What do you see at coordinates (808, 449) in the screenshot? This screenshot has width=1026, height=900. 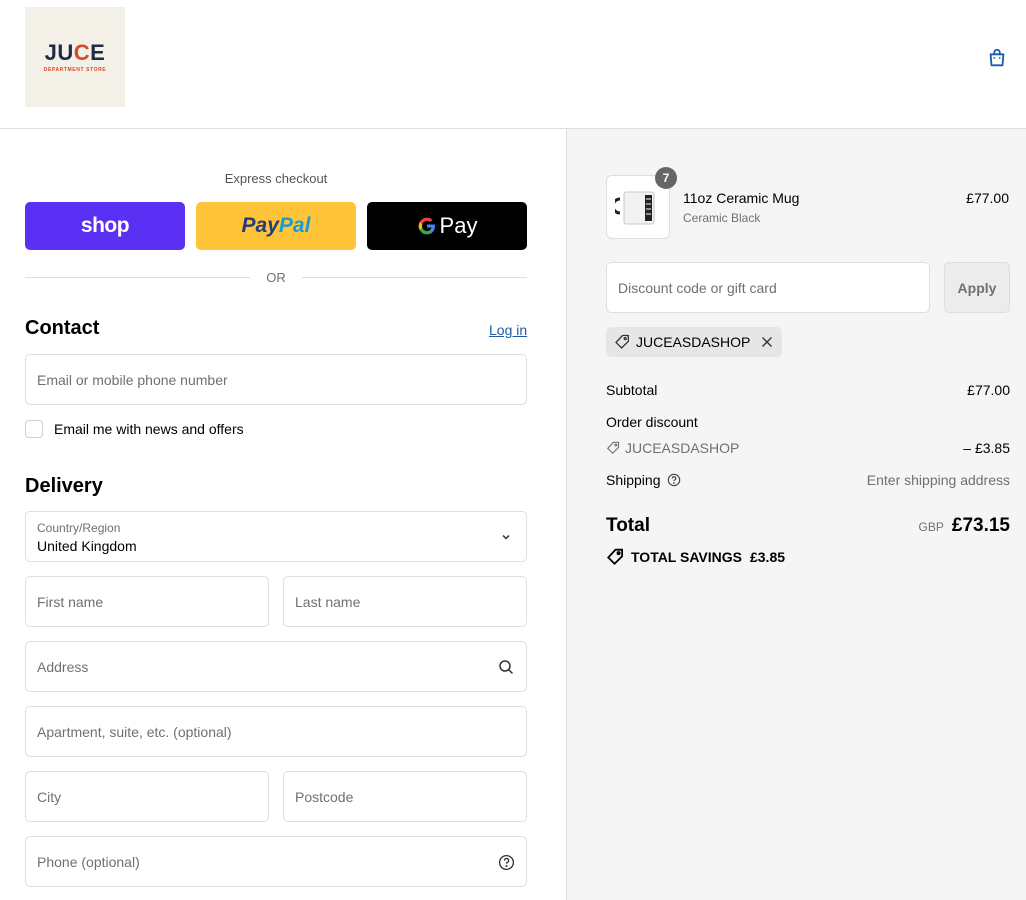 I see `discount-detail-row: JUCEASDASHOP – £3.85` at bounding box center [808, 449].